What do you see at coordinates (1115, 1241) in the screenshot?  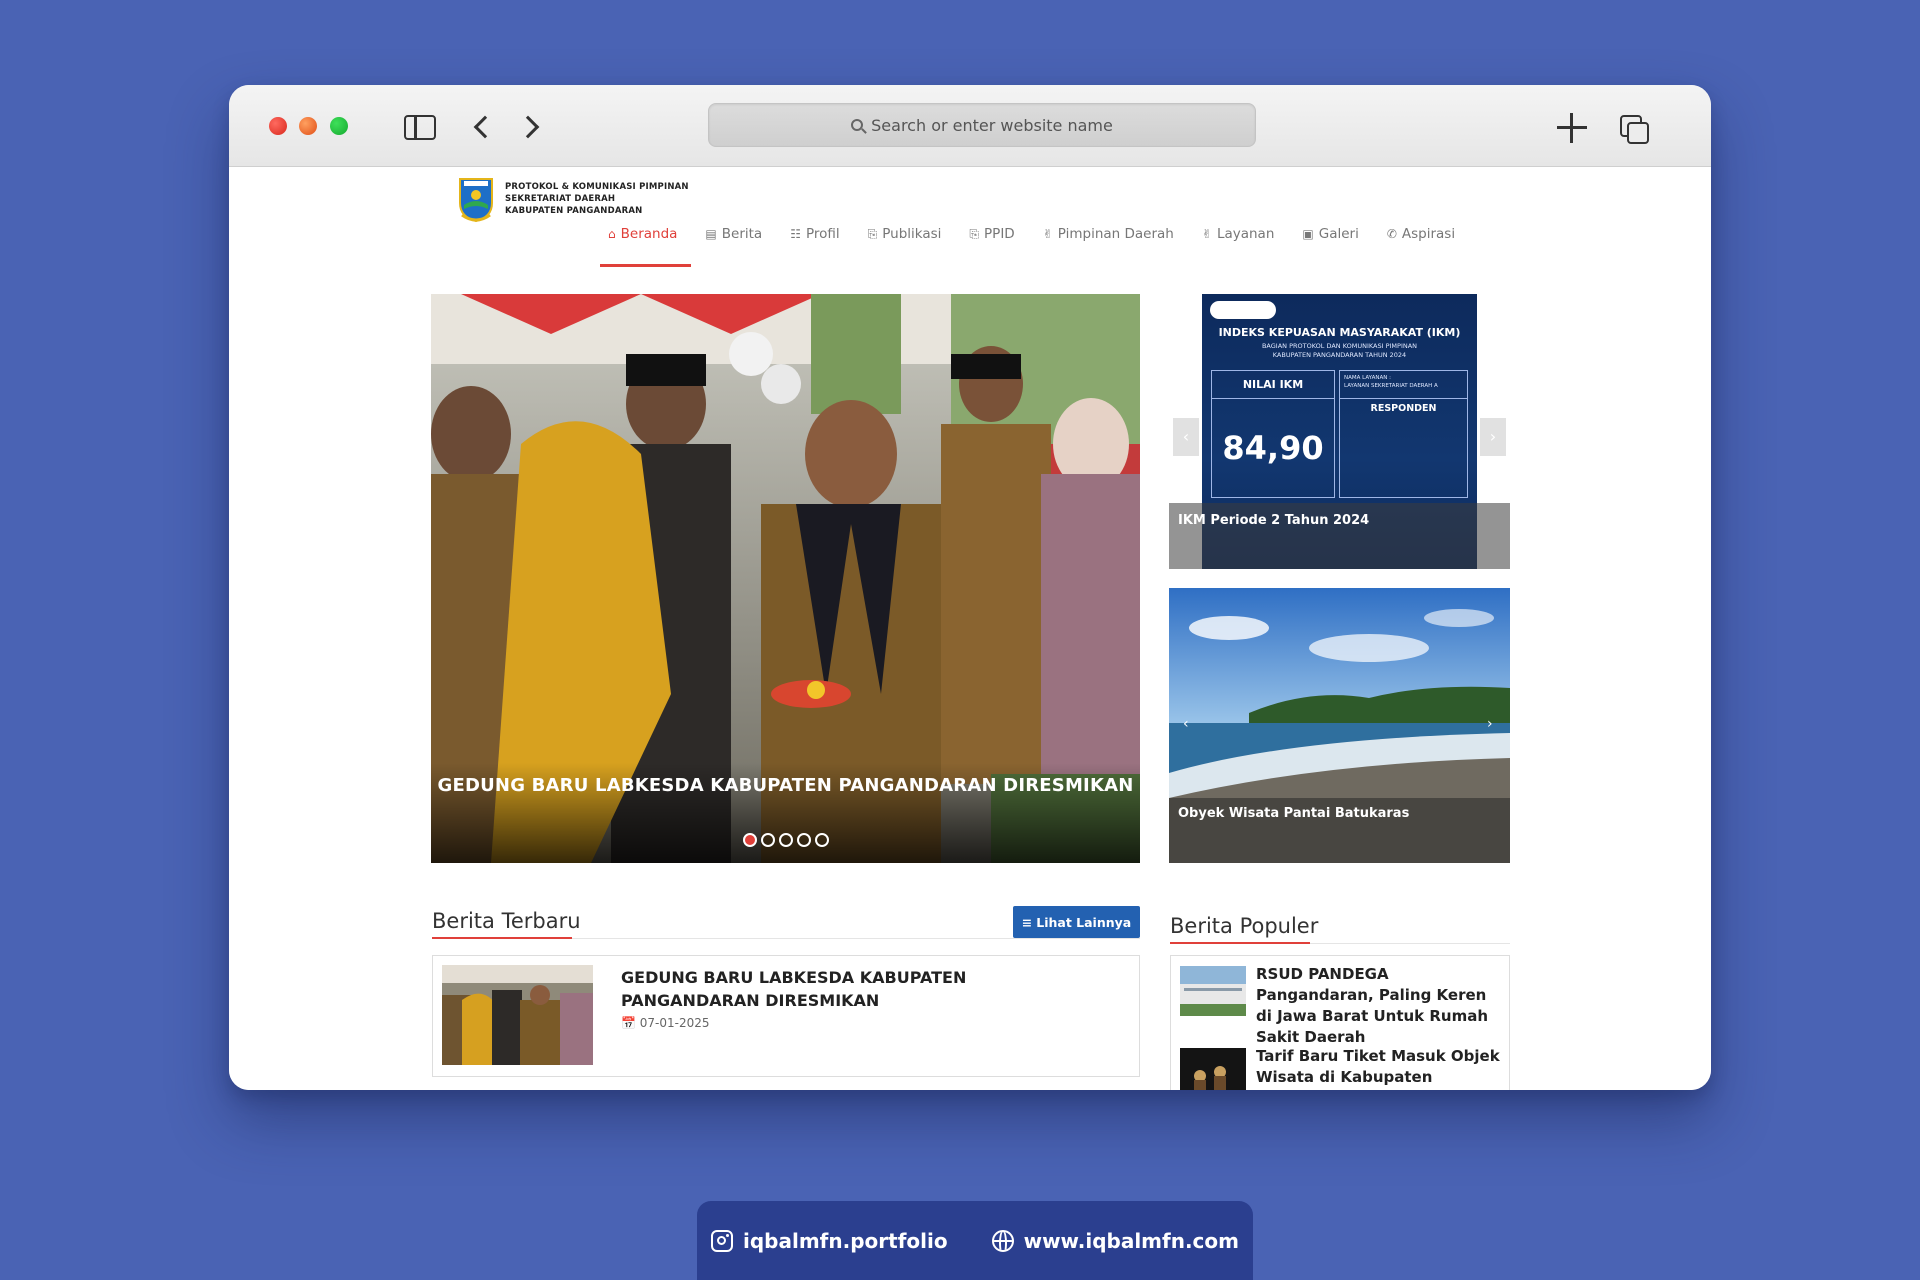 I see `website-link: www.iqbalmfn.com` at bounding box center [1115, 1241].